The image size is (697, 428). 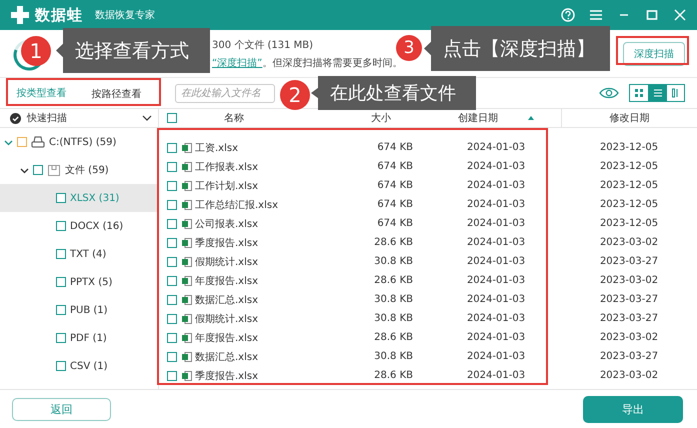 What do you see at coordinates (609, 93) in the screenshot?
I see `eye-icon` at bounding box center [609, 93].